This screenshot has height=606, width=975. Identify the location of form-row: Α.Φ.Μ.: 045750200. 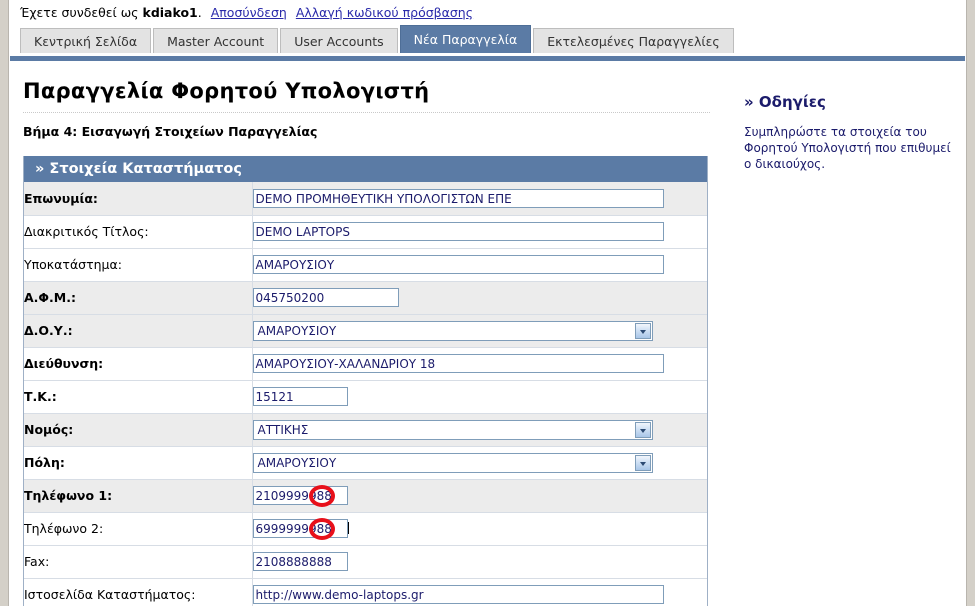
(365, 298).